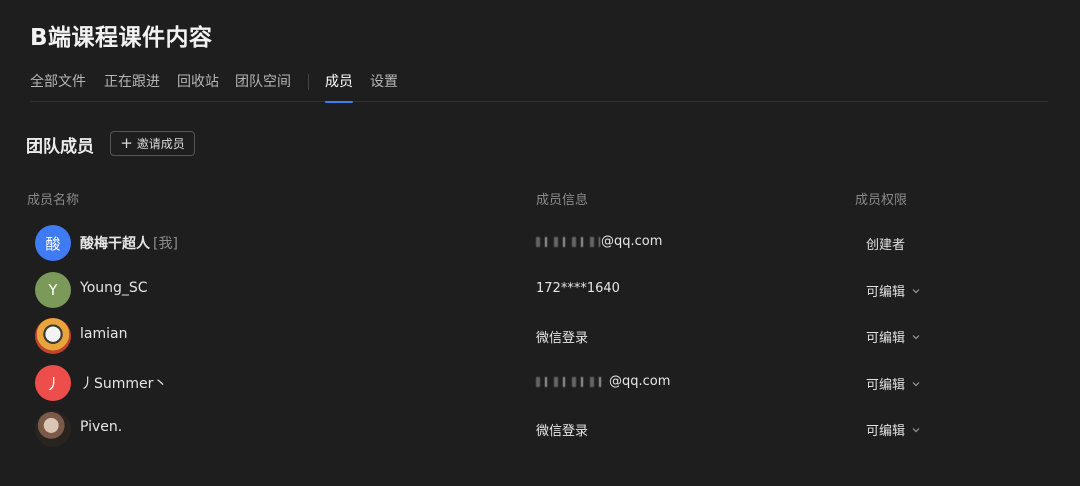  What do you see at coordinates (53, 243) in the screenshot?
I see `avatar: 酸` at bounding box center [53, 243].